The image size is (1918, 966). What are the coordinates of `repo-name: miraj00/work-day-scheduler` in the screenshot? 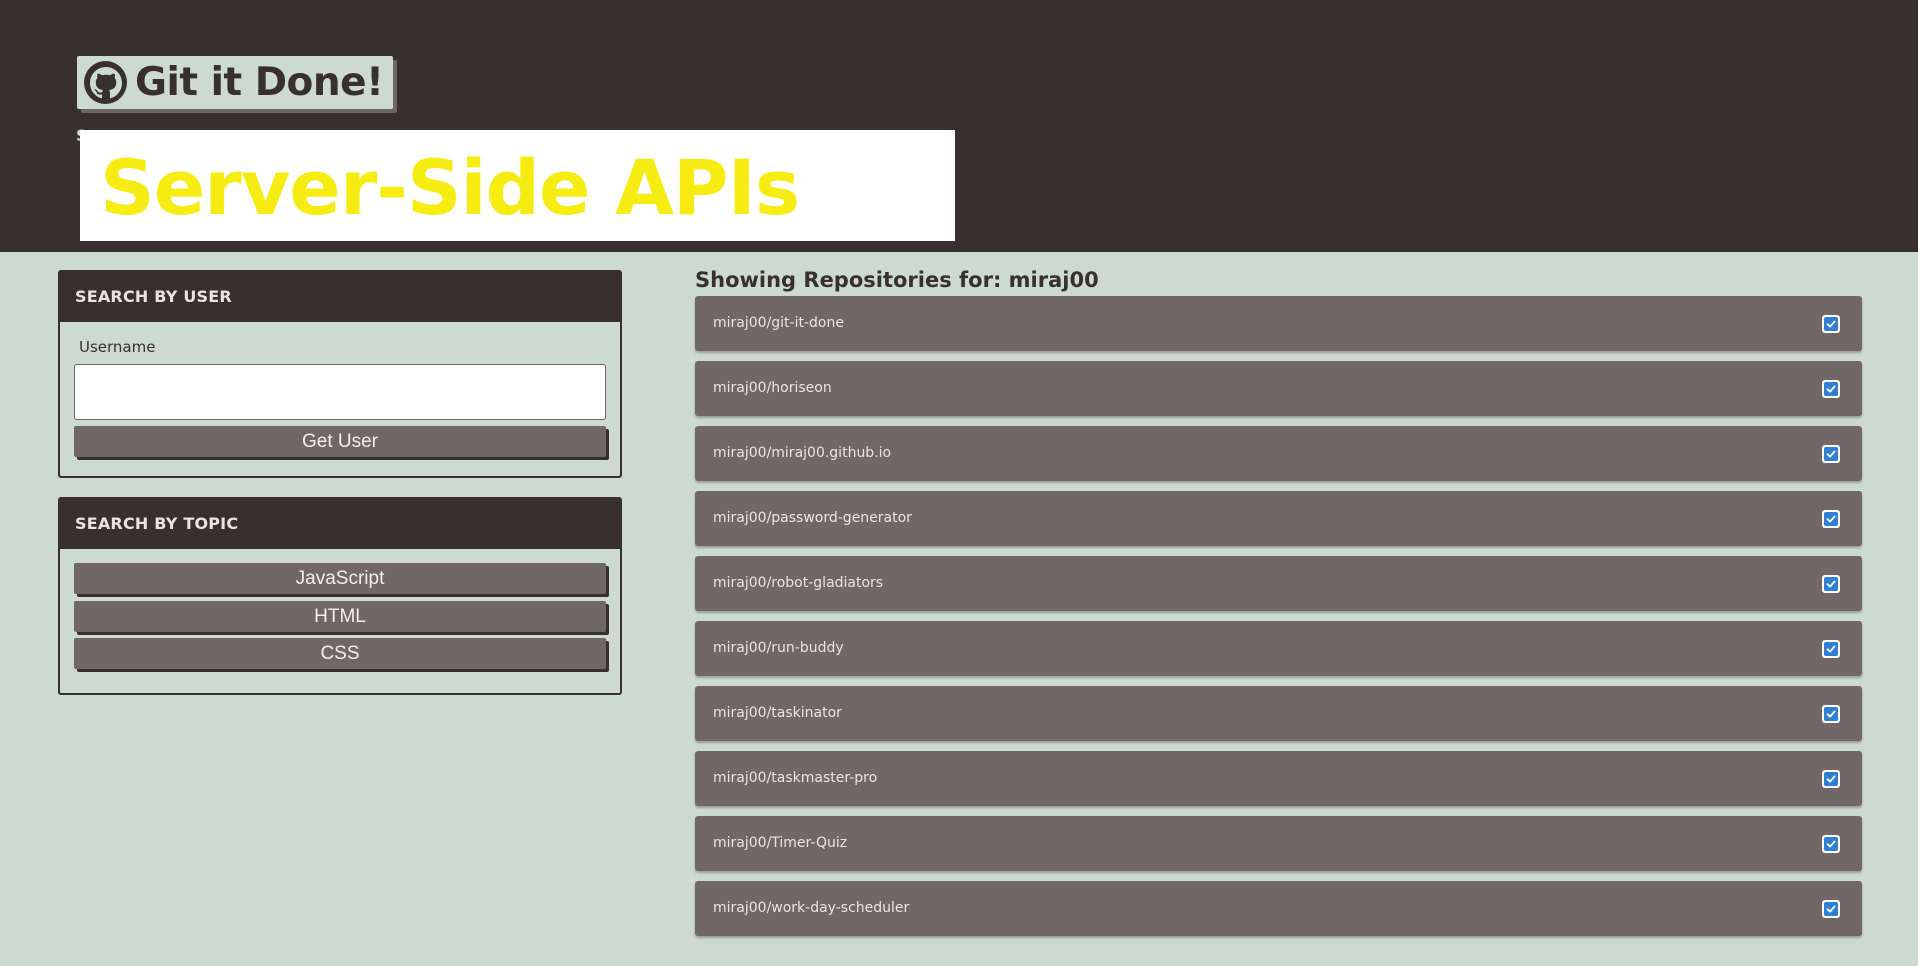 It's located at (811, 908).